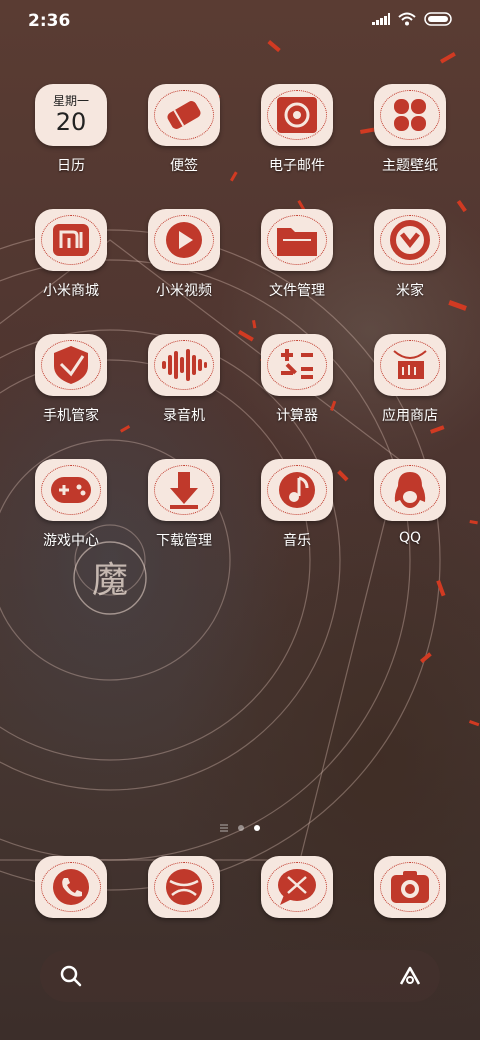  I want to click on themes-icon, so click(410, 115).